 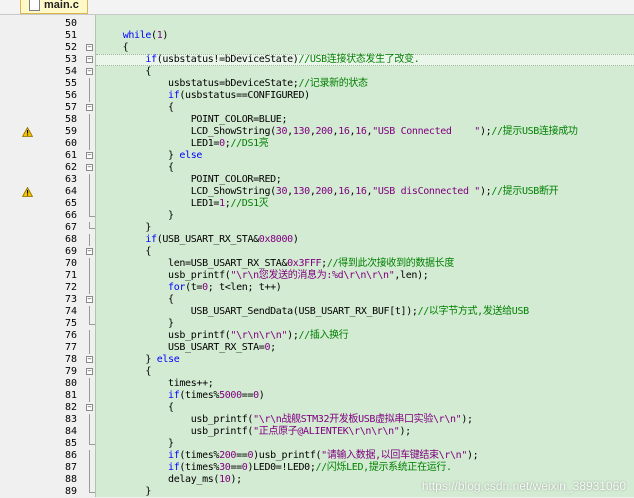 I want to click on code-line: 61 − } else, so click(x=317, y=156).